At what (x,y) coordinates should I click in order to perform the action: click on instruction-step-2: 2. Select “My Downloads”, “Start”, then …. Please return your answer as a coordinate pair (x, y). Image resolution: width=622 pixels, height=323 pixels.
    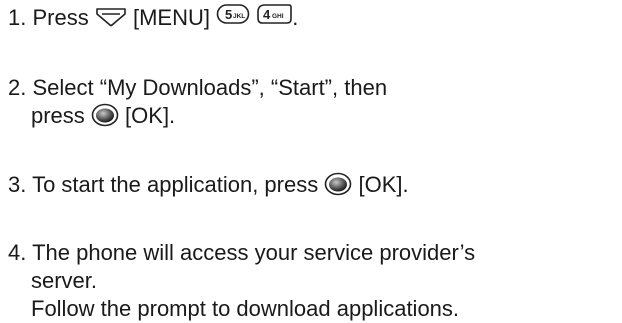
    Looking at the image, I should click on (197, 102).